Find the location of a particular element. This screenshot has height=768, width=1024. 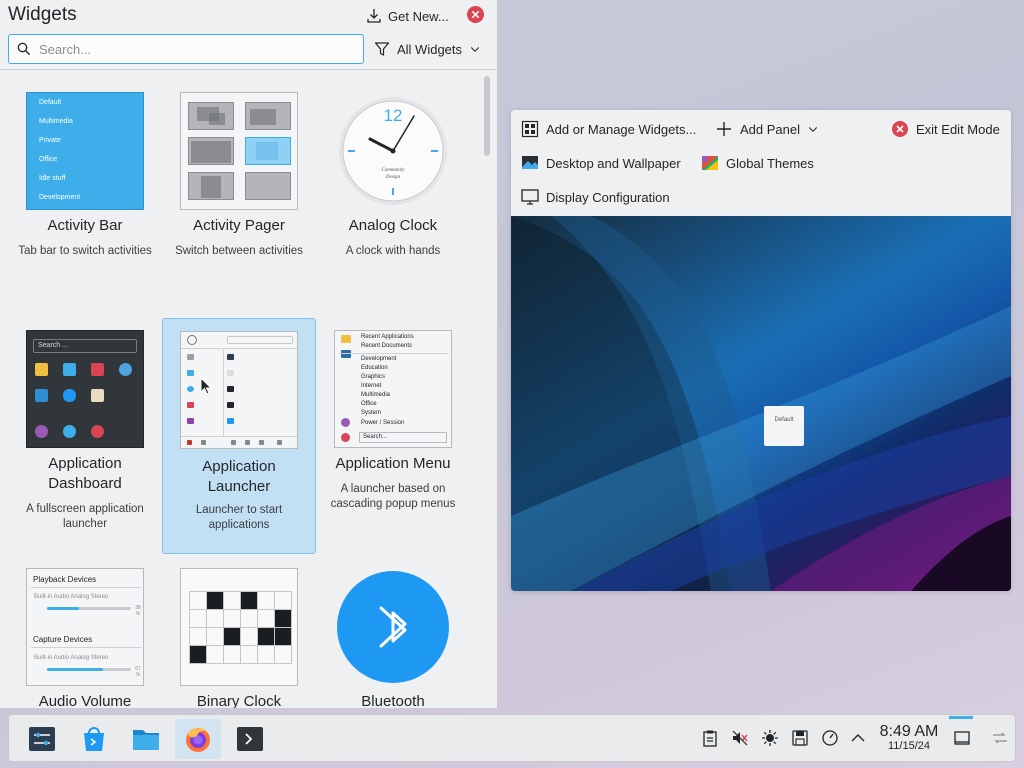

widget-binary-clock: Binary Clock is located at coordinates (239, 630).